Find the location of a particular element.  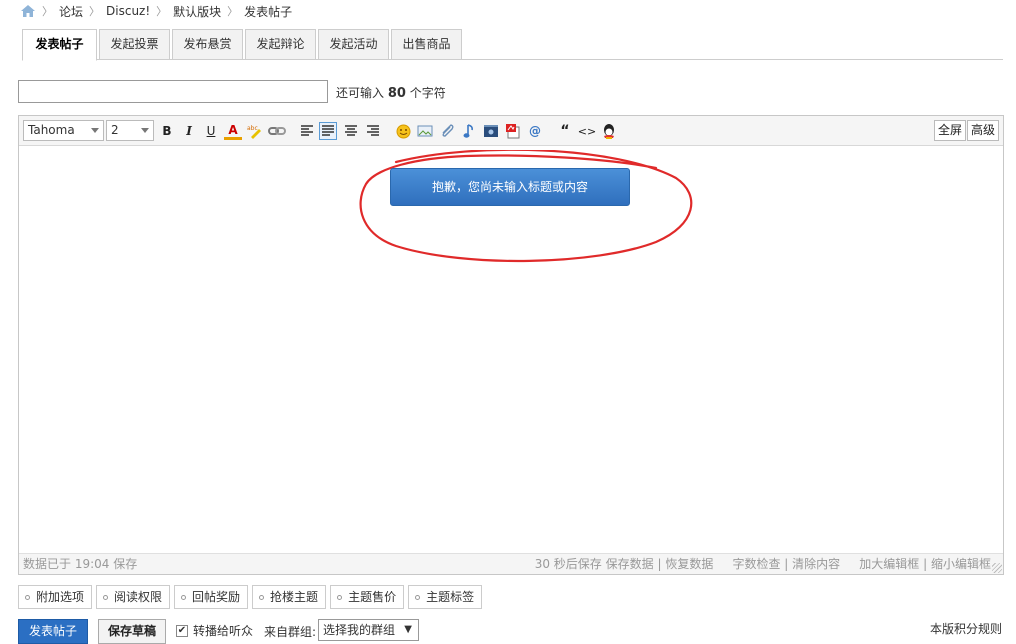

resize-grip-icon is located at coordinates (997, 568).